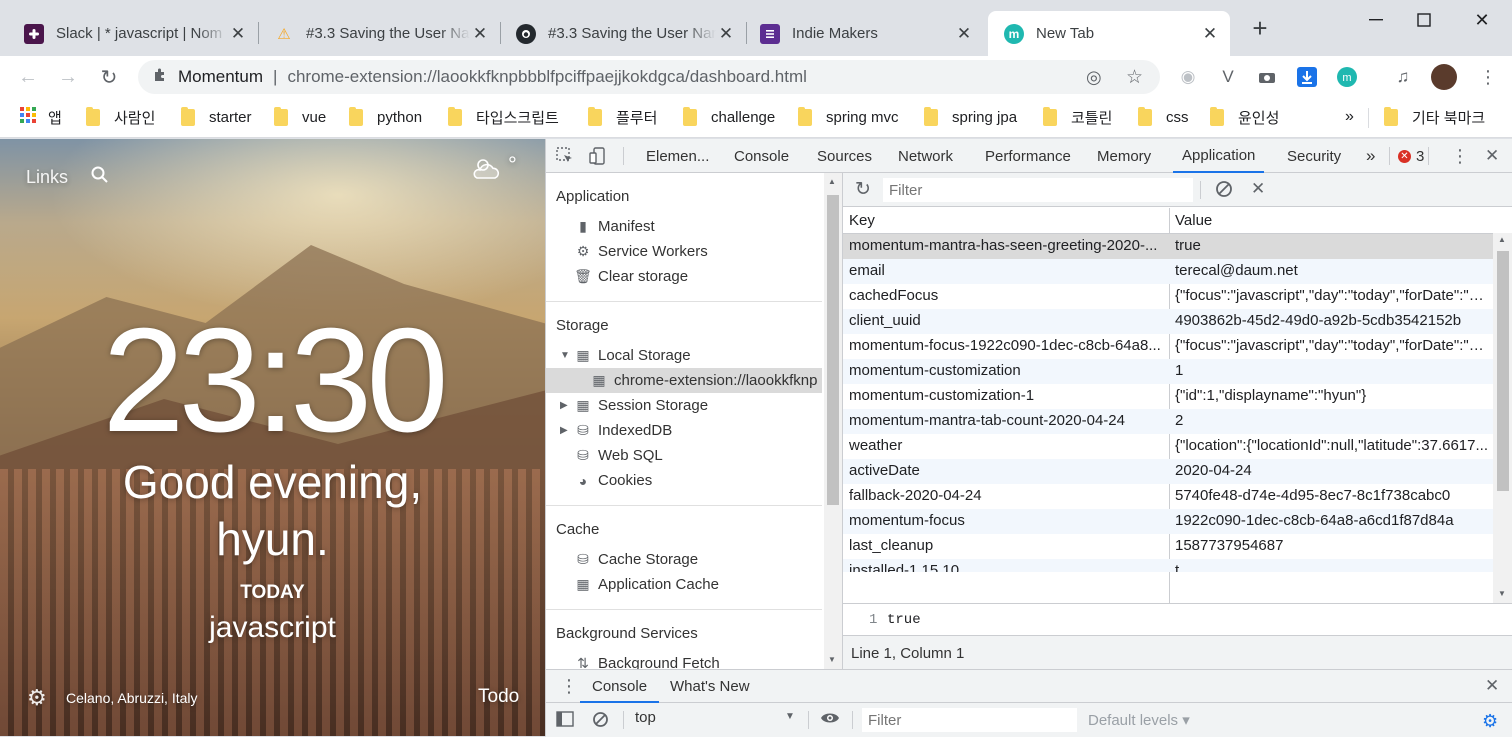  I want to click on close-window-icon: ✕, so click(1482, 20).